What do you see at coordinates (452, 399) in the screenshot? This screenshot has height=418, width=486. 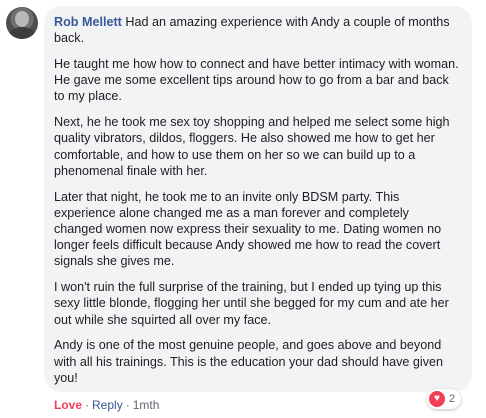 I see `reaction-count: 2` at bounding box center [452, 399].